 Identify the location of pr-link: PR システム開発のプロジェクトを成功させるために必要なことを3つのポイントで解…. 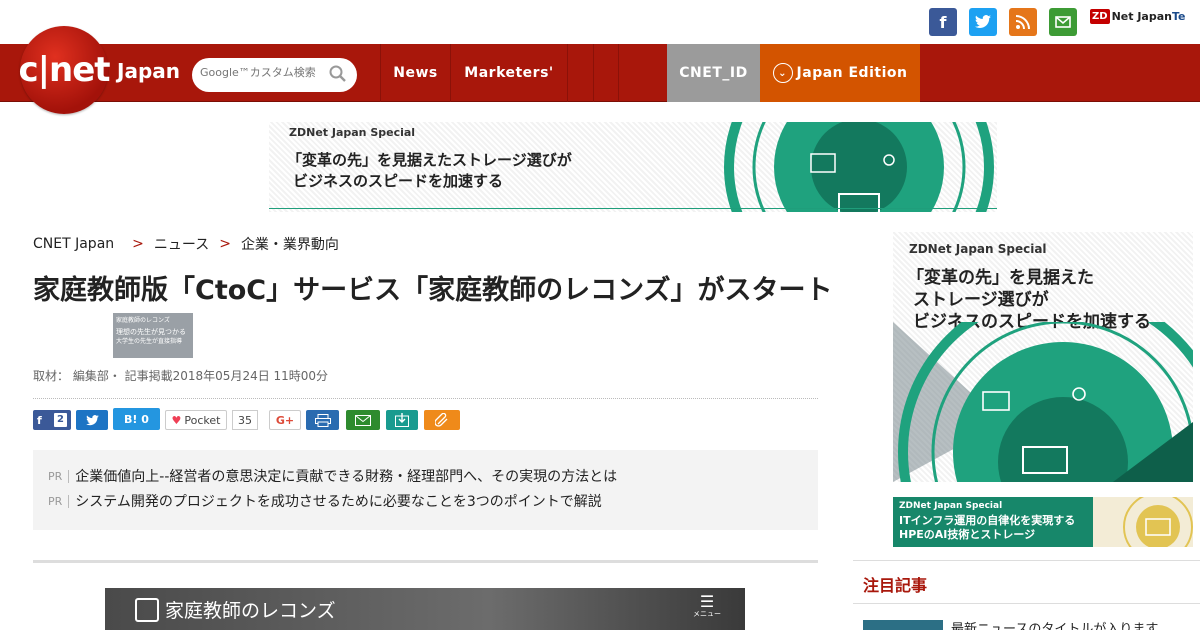
(325, 501).